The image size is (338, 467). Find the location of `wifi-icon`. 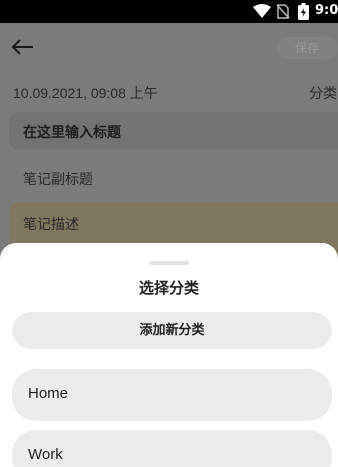

wifi-icon is located at coordinates (262, 11).